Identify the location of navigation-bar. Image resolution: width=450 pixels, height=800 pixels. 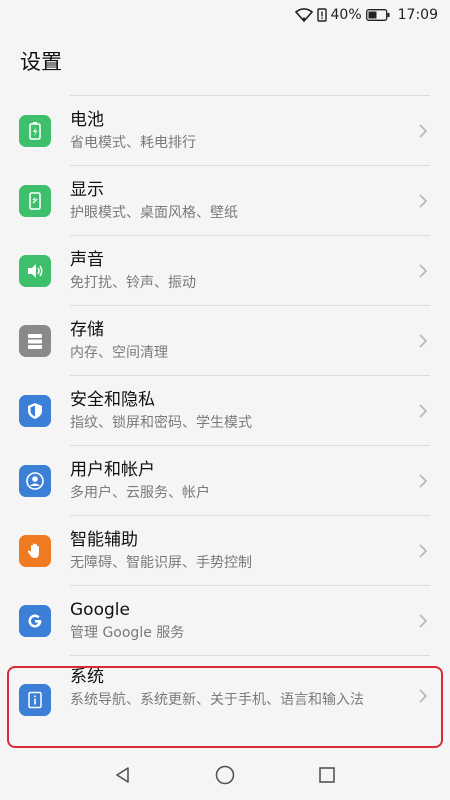
(225, 775).